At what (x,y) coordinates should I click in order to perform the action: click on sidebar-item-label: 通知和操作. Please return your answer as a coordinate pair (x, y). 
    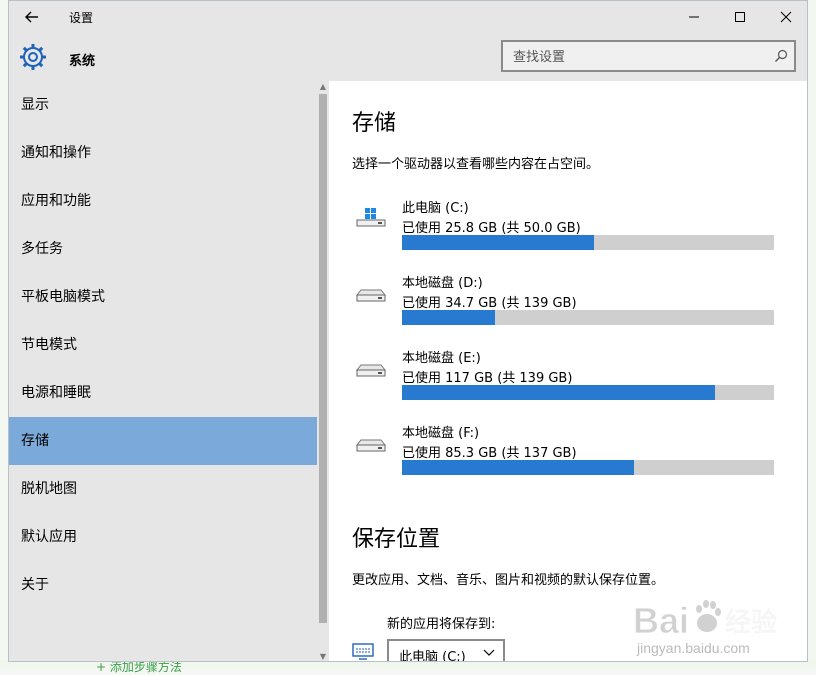
    Looking at the image, I should click on (56, 153).